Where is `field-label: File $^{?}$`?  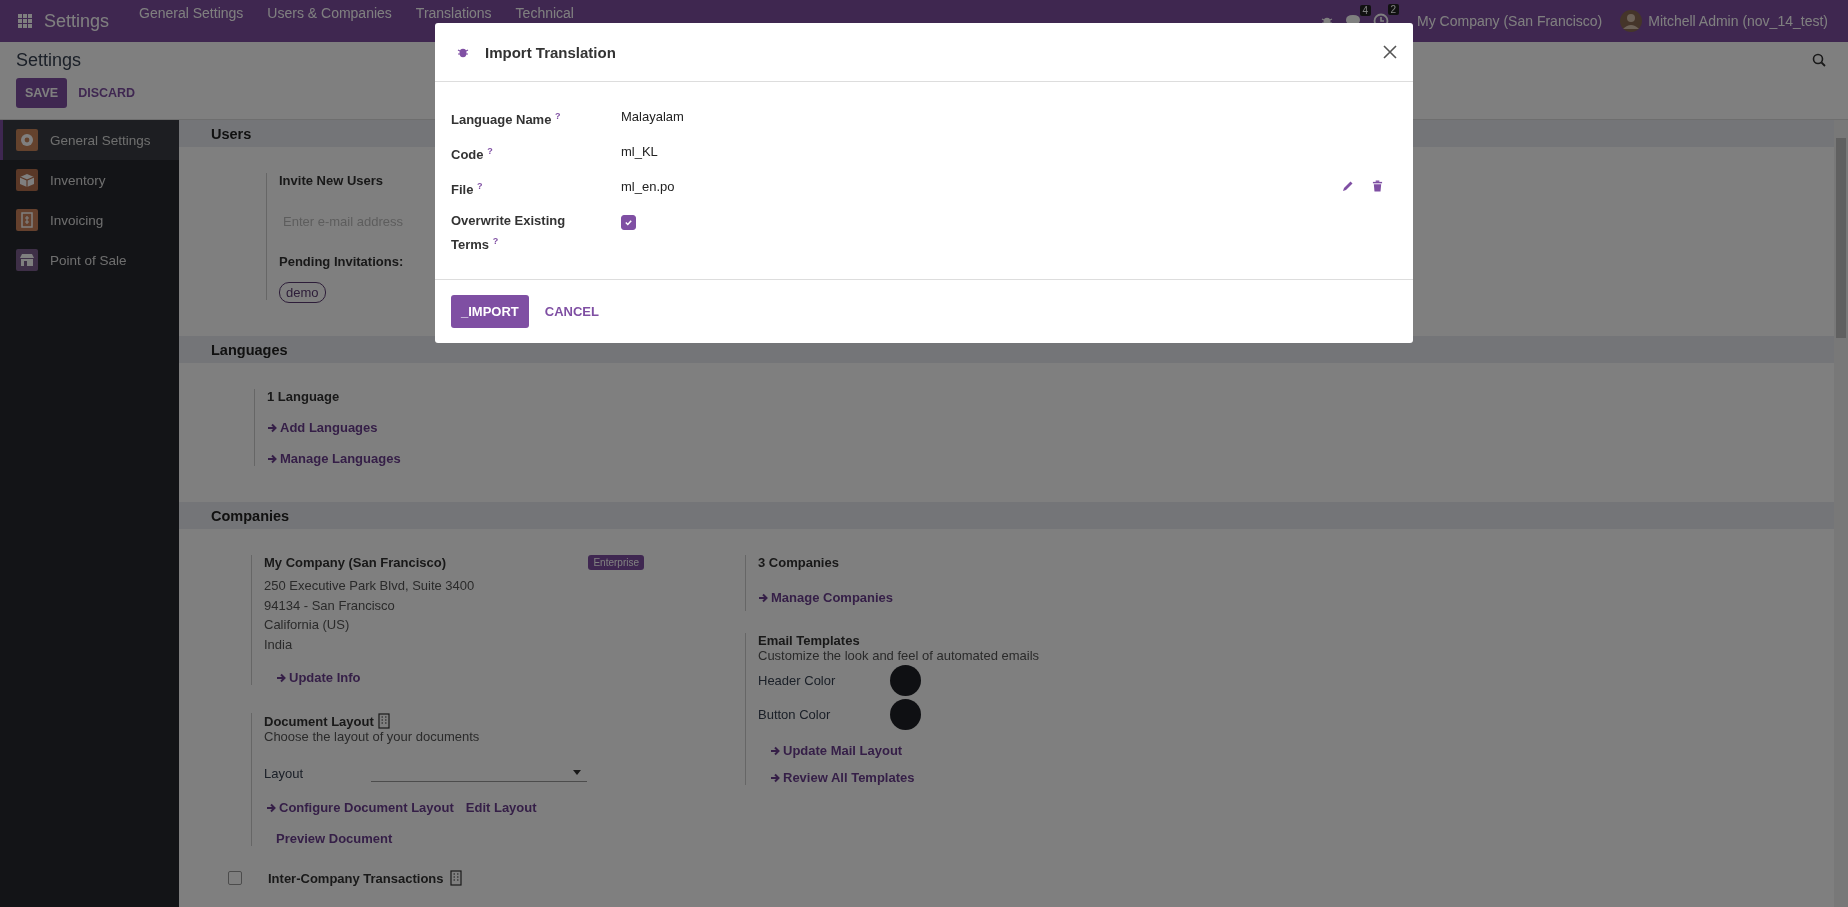
field-label: File $^{?}$ is located at coordinates (467, 190).